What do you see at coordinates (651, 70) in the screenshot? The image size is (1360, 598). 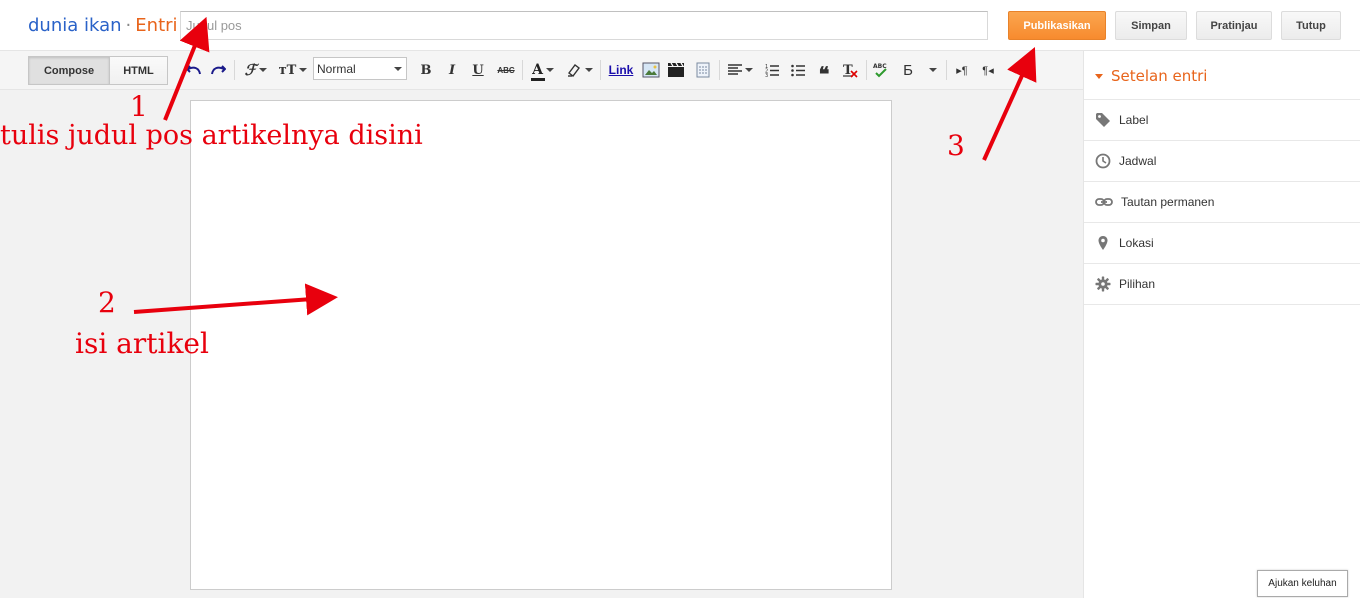 I see `insert-image-icon` at bounding box center [651, 70].